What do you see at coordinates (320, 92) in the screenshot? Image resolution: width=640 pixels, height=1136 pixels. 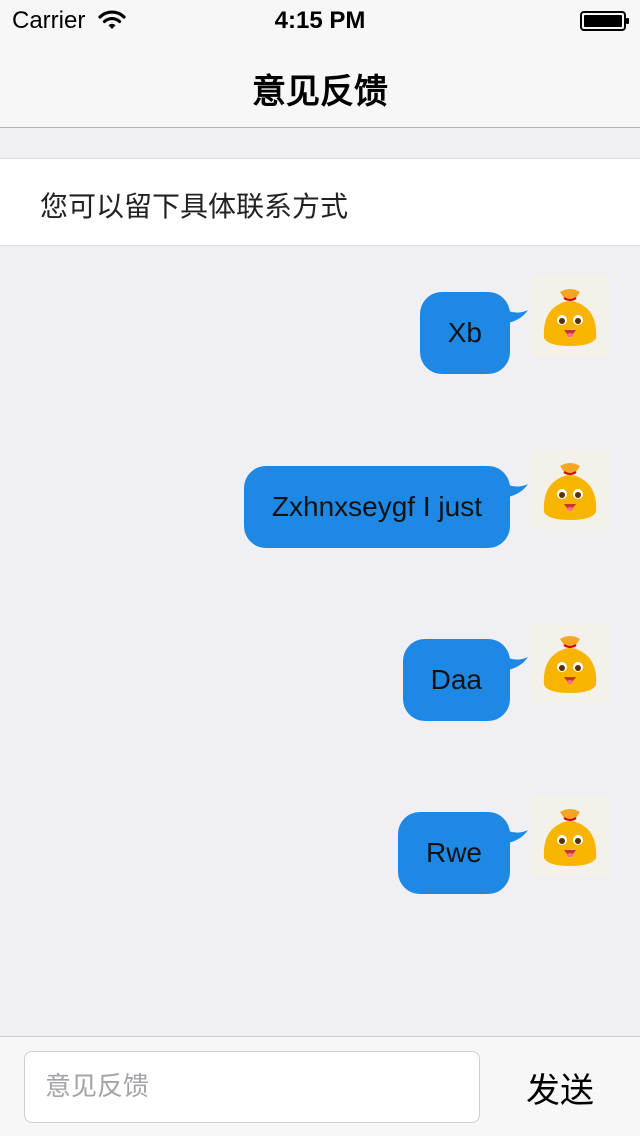 I see `page-title: 意见反馈` at bounding box center [320, 92].